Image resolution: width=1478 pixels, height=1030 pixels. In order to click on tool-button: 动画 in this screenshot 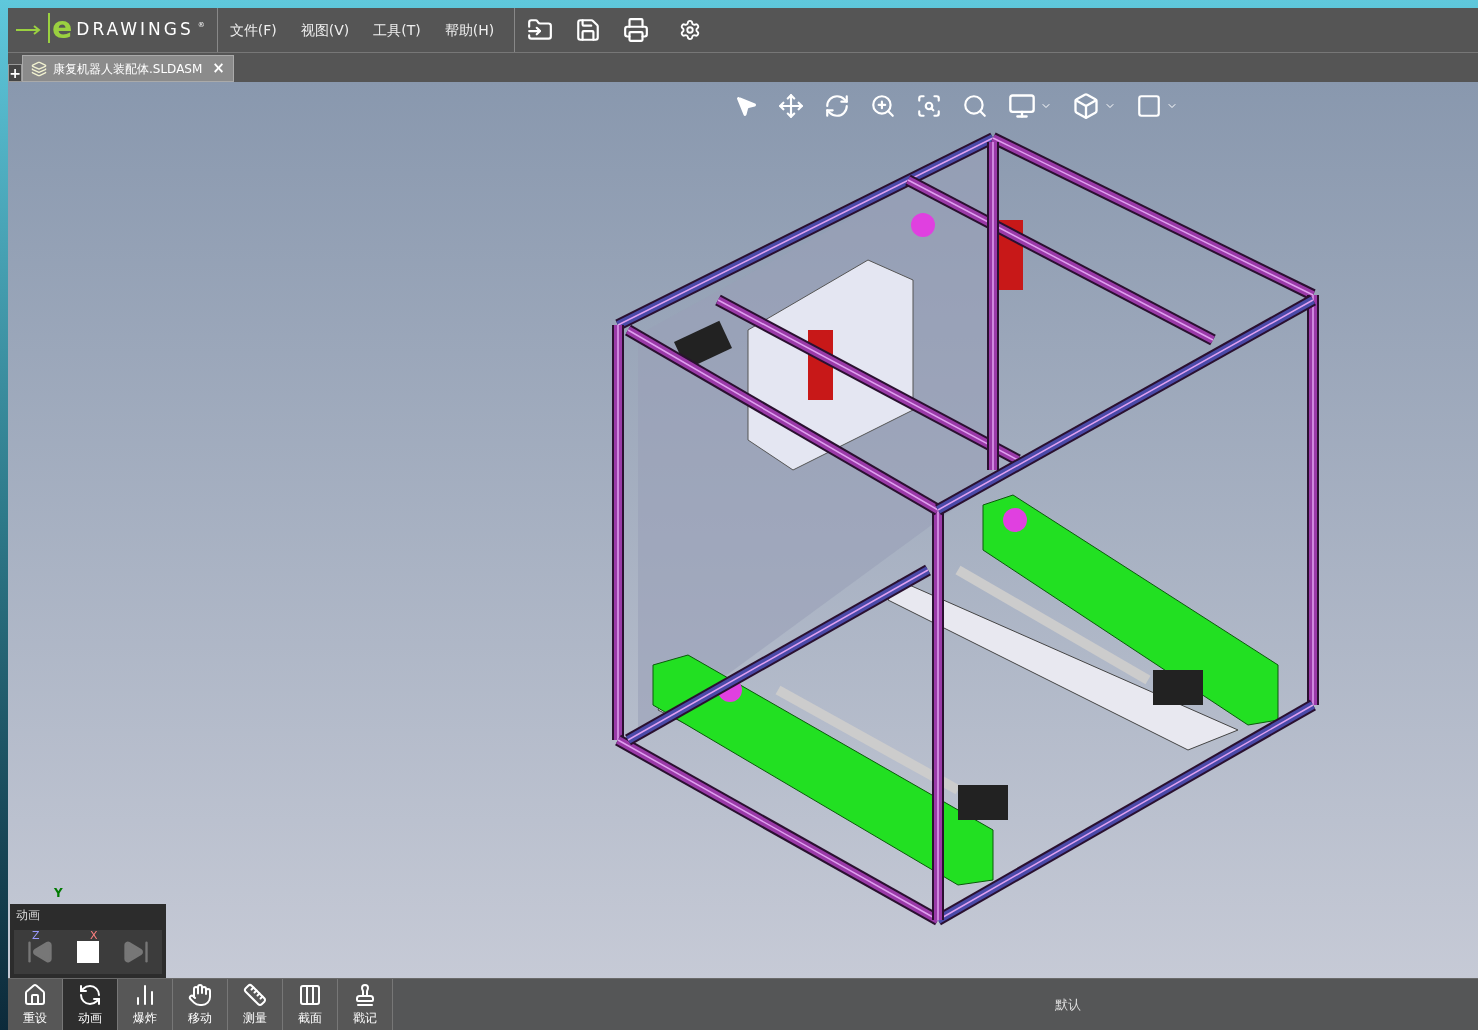, I will do `click(90, 1004)`.